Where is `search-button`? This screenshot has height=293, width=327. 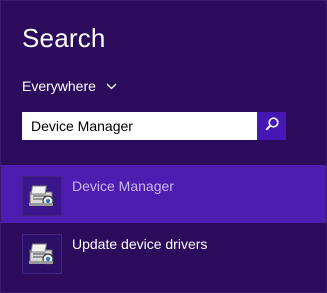 search-button is located at coordinates (271, 126).